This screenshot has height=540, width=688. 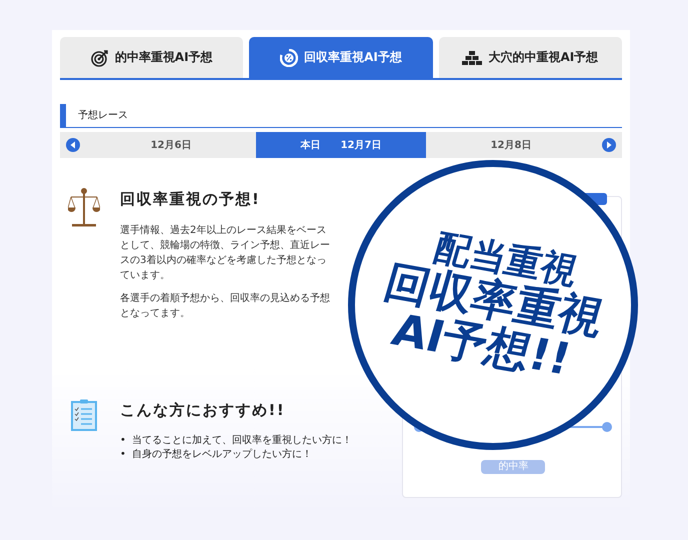 What do you see at coordinates (341, 145) in the screenshot?
I see `date-tab: 本日 12月7日` at bounding box center [341, 145].